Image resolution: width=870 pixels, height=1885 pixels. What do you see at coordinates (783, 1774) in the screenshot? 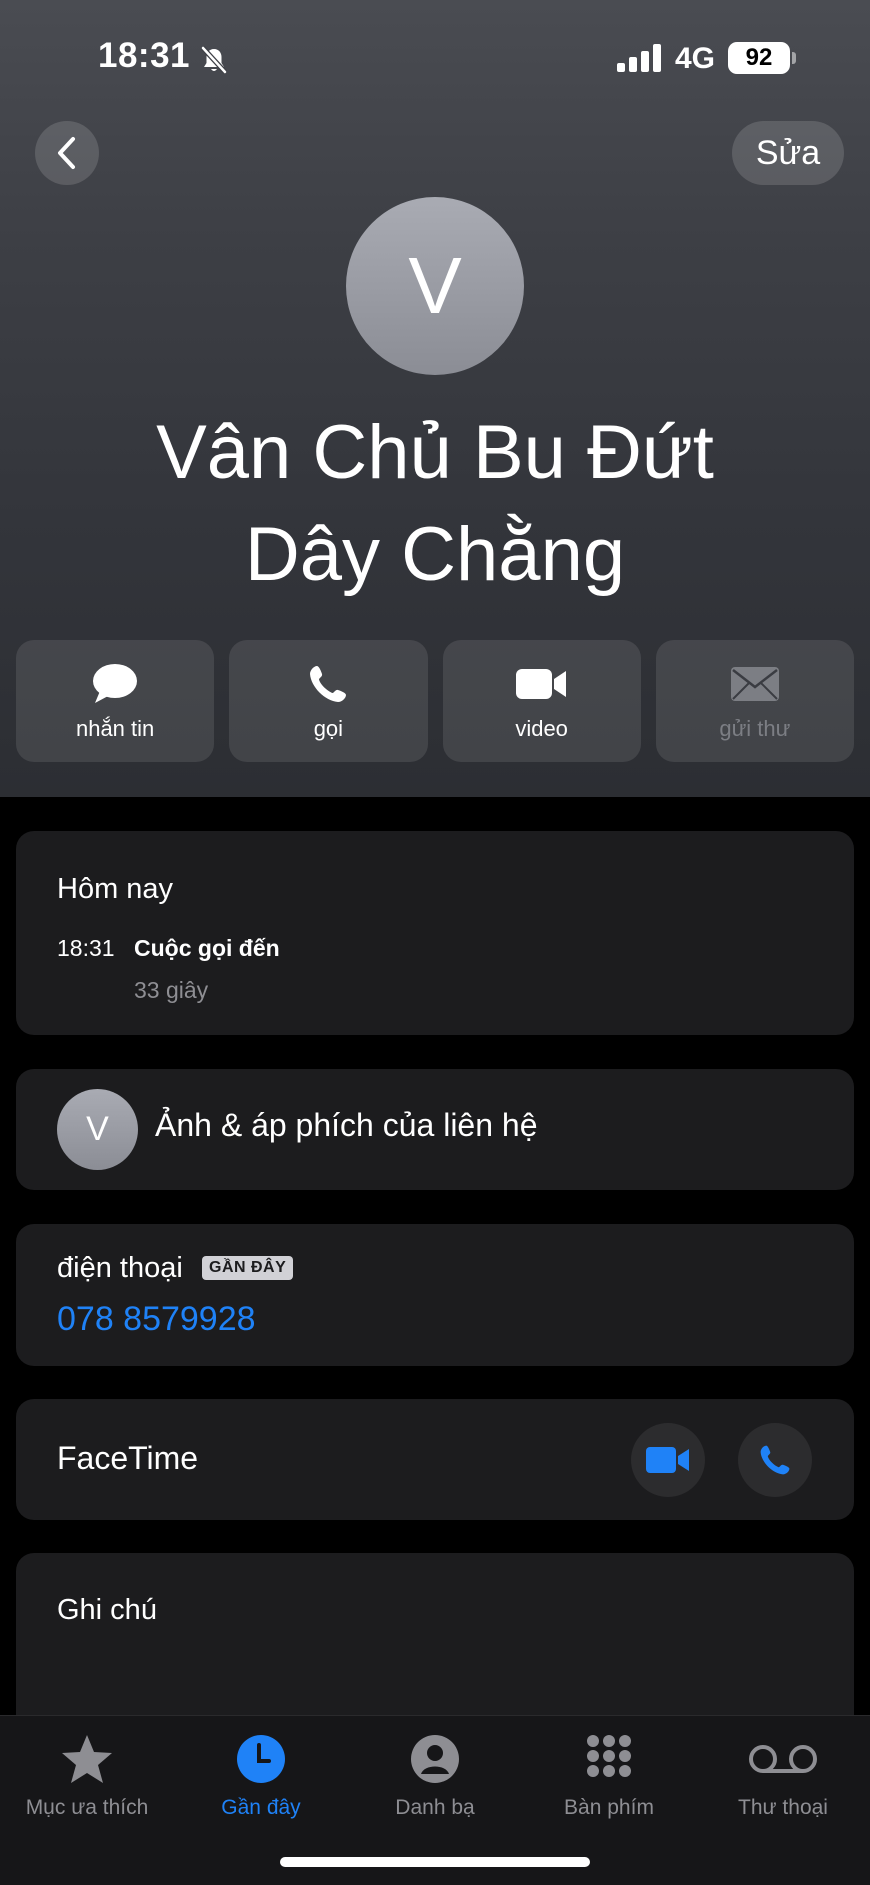
I see `tab-voicemail: Thư thoại` at bounding box center [783, 1774].